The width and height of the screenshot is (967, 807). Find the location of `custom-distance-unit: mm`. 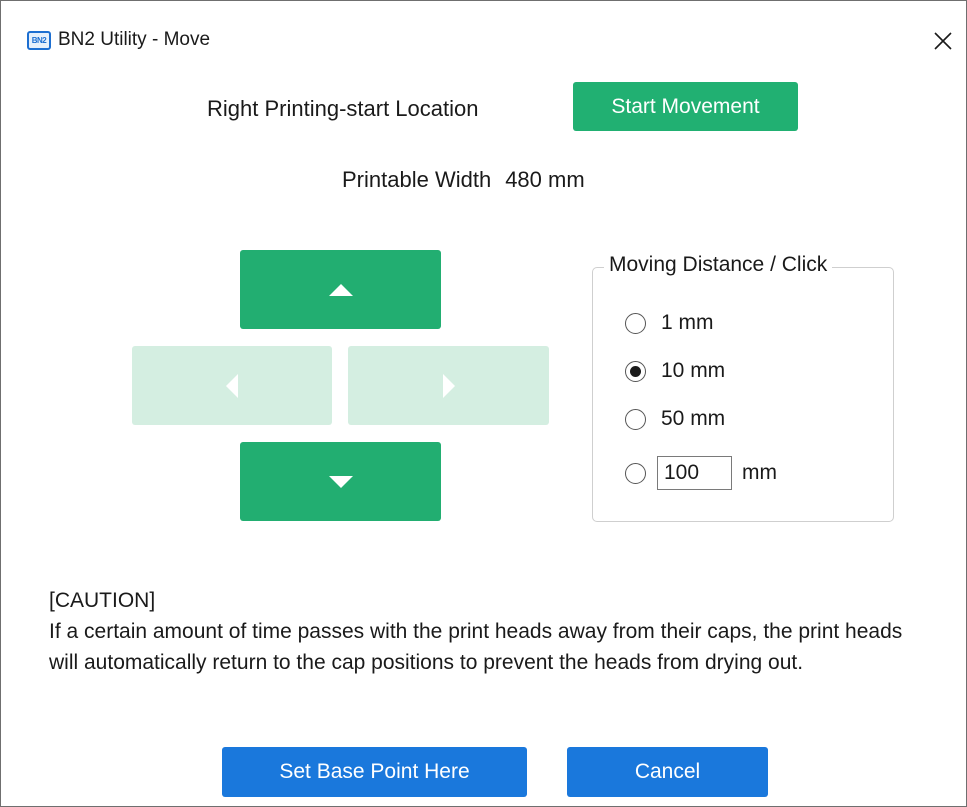

custom-distance-unit: mm is located at coordinates (759, 472).